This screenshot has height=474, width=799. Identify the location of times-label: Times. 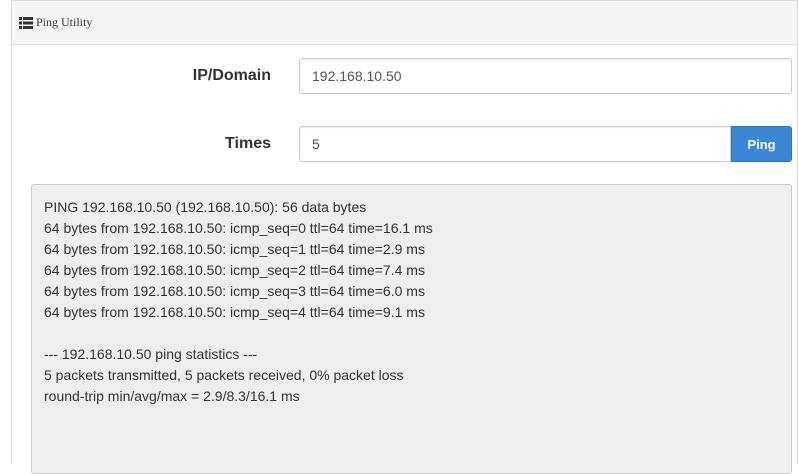
(248, 143).